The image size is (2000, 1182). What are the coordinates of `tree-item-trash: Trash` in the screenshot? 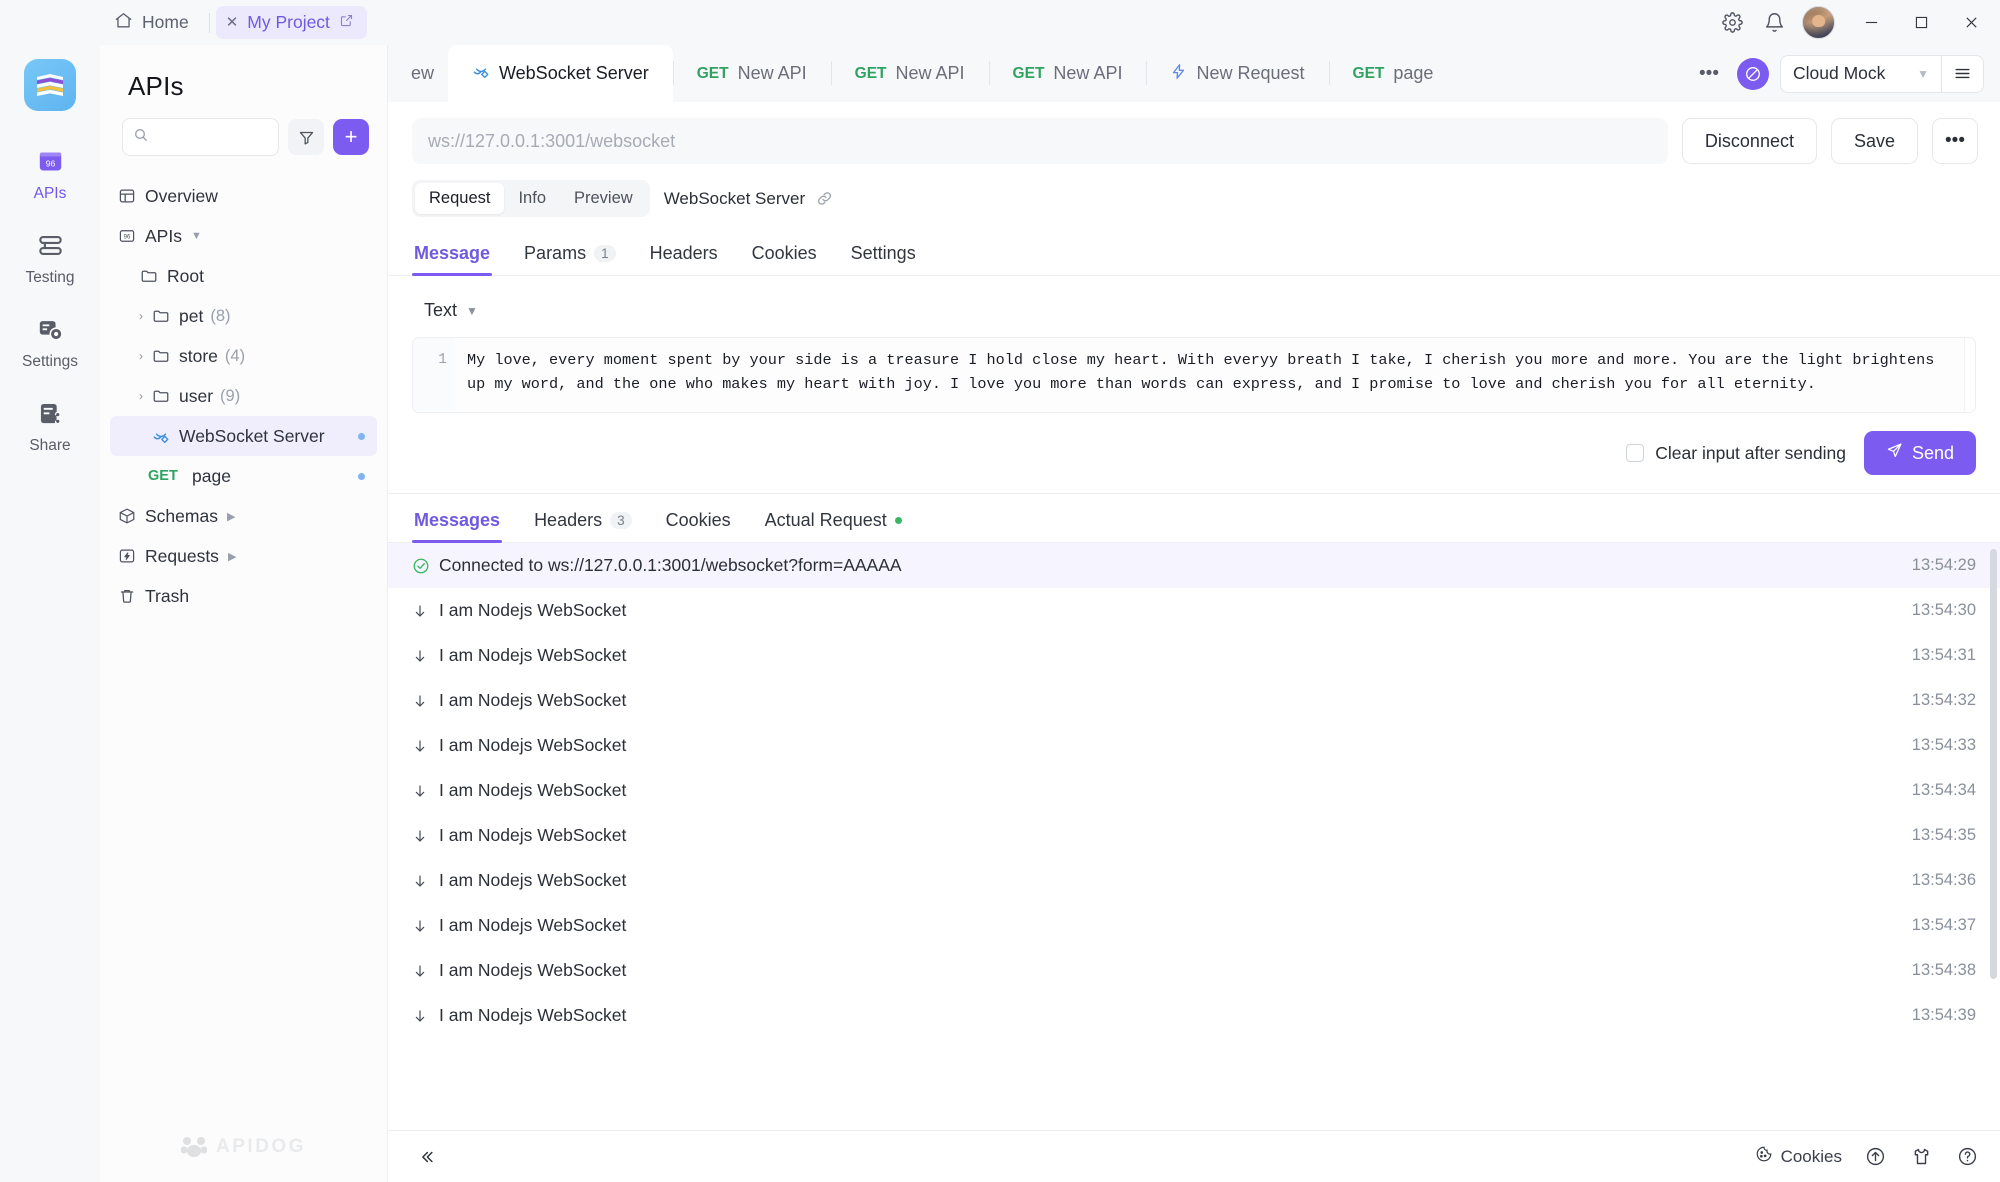 It's located at (243, 596).